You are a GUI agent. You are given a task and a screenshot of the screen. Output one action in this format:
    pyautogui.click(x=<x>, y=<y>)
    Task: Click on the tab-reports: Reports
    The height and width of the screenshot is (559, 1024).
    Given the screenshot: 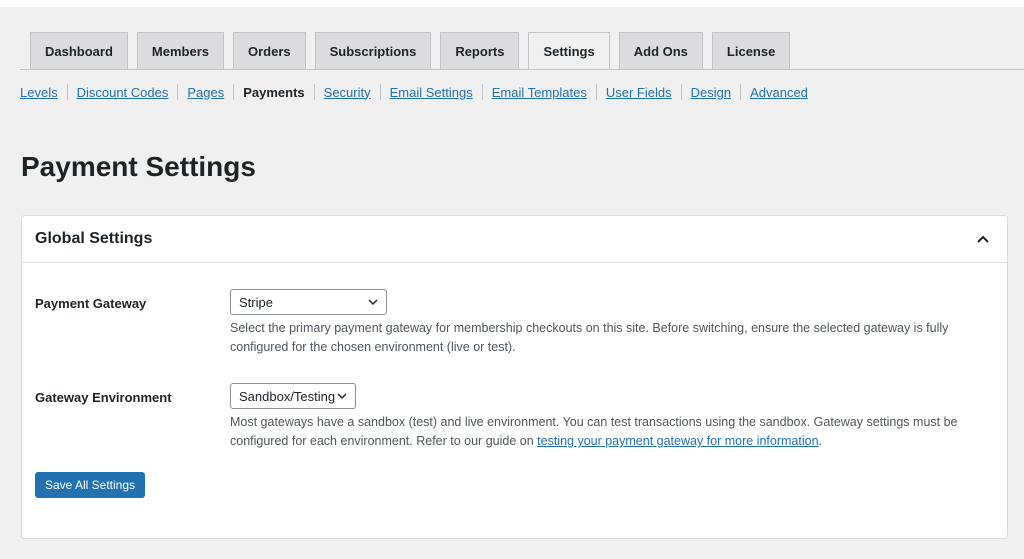 What is the action you would take?
    pyautogui.click(x=480, y=51)
    